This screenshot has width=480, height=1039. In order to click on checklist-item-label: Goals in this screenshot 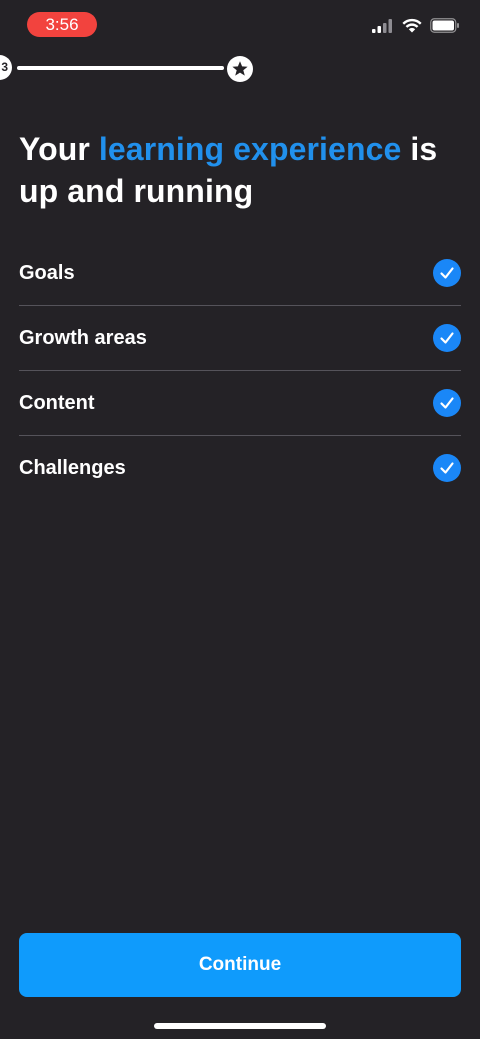, I will do `click(47, 272)`.